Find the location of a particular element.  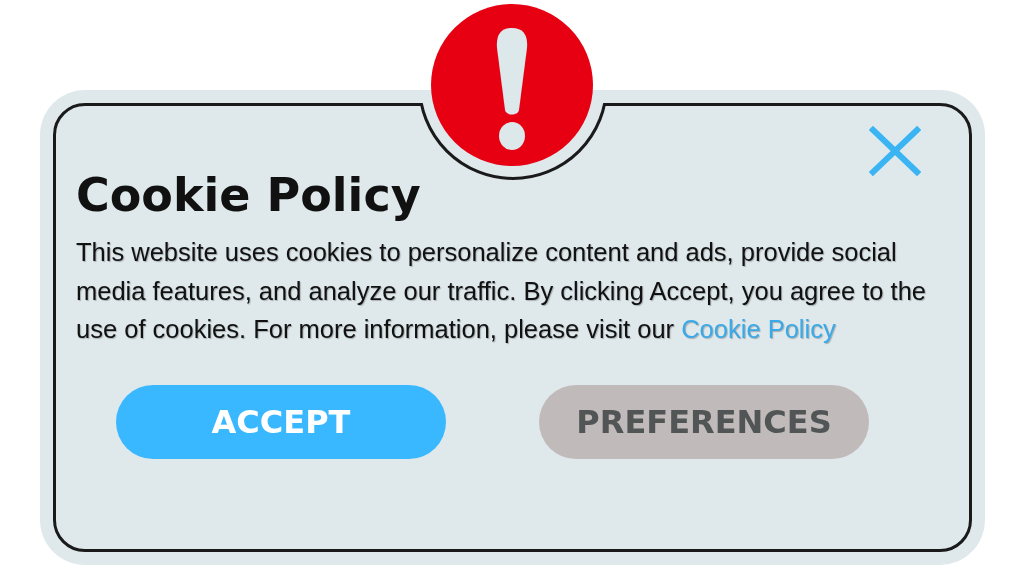

close-button is located at coordinates (895, 151).